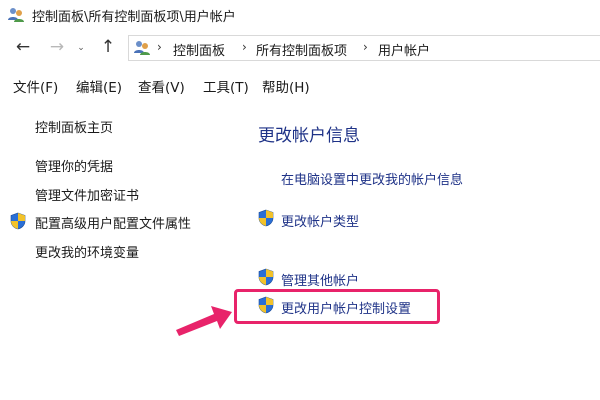 This screenshot has height=400, width=600. What do you see at coordinates (337, 306) in the screenshot?
I see `highlight-box` at bounding box center [337, 306].